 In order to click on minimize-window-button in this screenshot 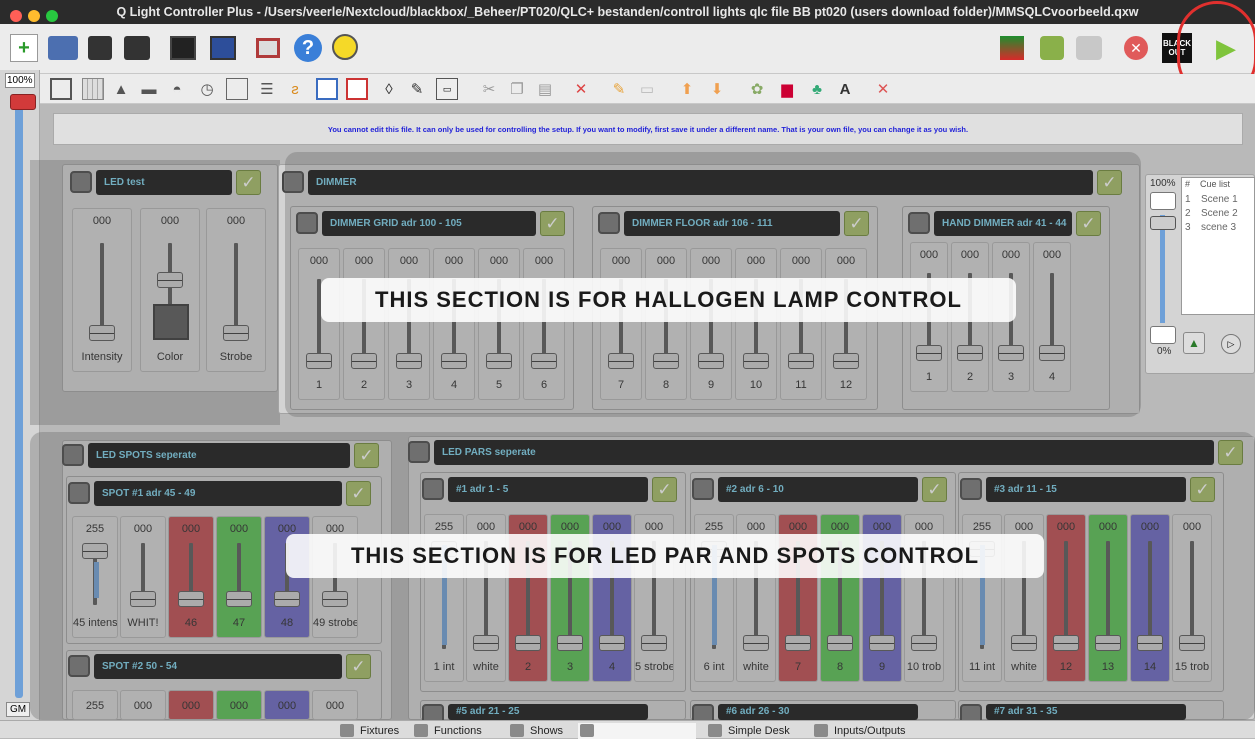, I will do `click(34, 16)`.